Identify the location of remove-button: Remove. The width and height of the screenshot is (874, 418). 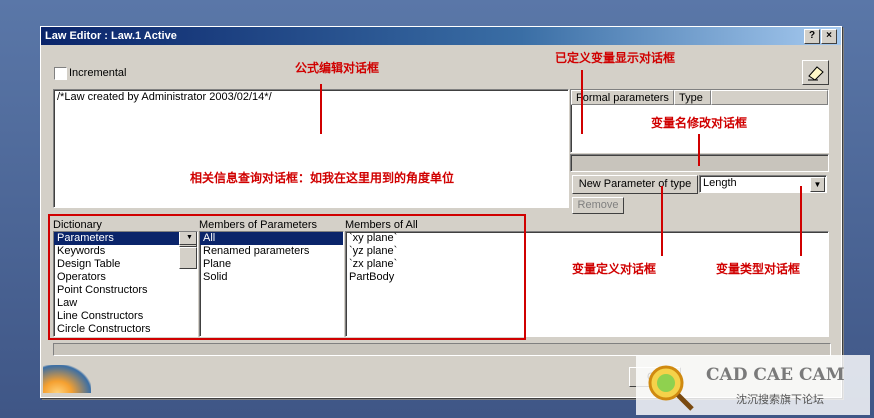
(598, 205).